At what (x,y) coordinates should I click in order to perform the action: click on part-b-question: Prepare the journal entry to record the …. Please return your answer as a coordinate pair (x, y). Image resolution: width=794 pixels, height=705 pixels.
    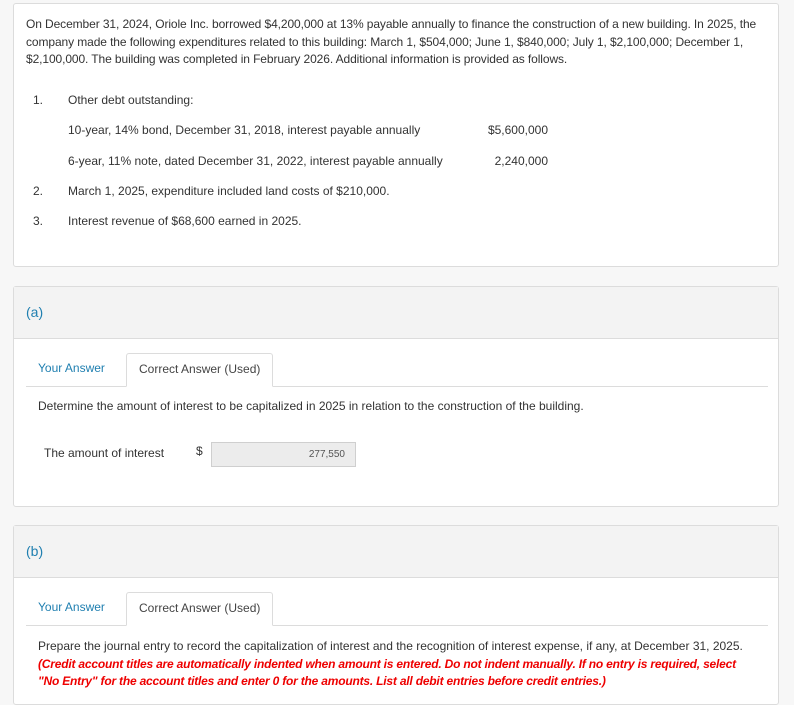
    Looking at the image, I should click on (398, 664).